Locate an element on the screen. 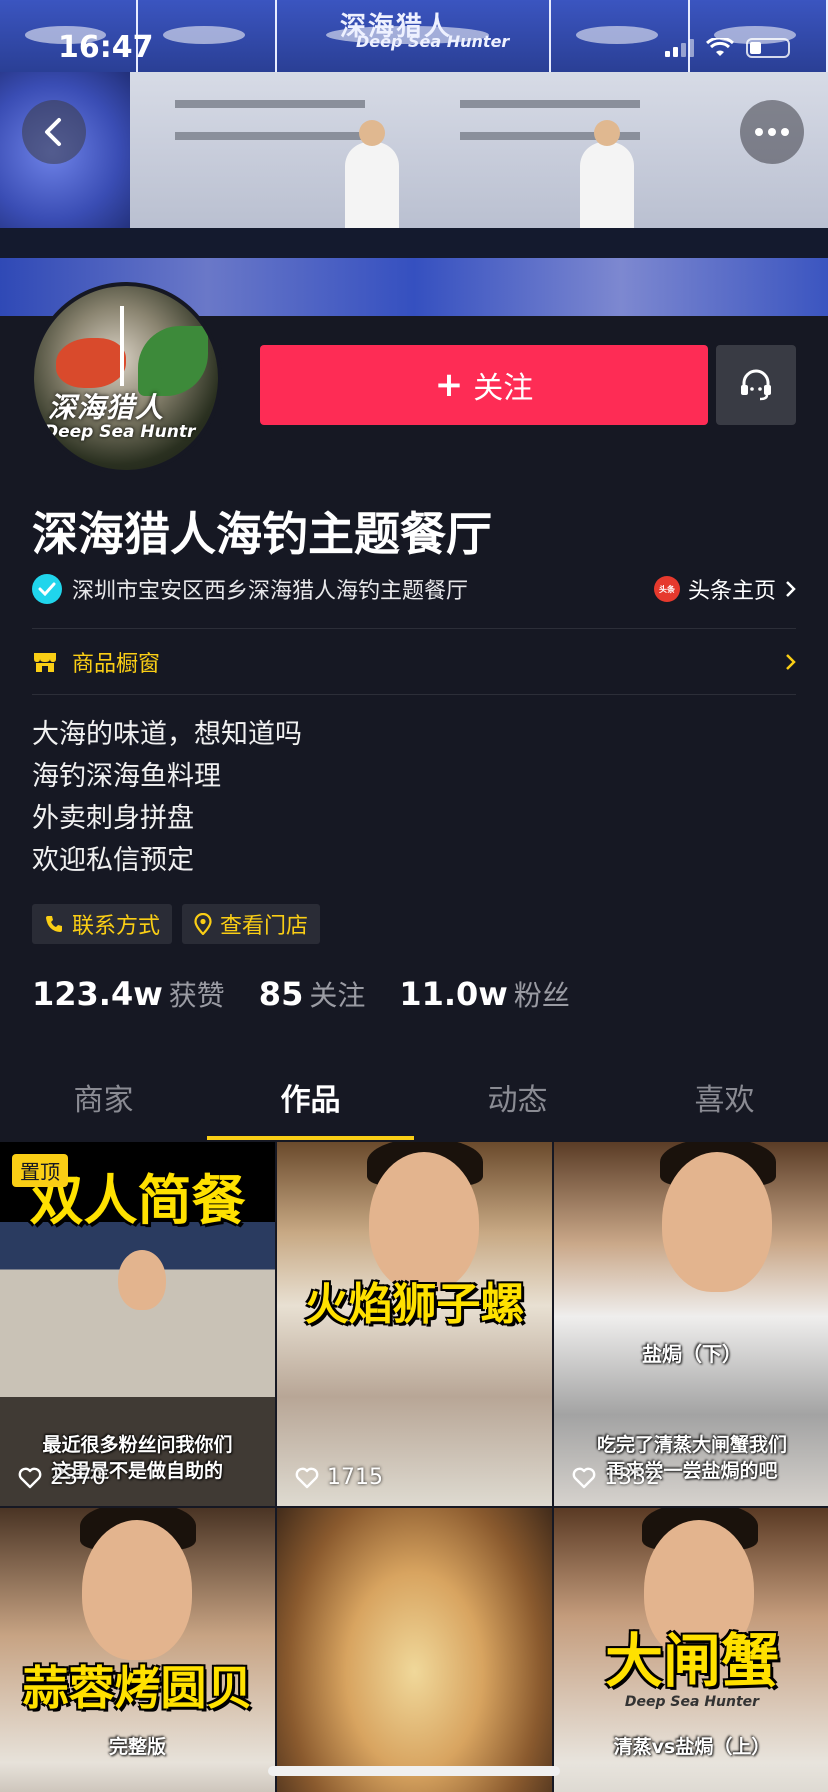 The image size is (828, 1792). video-likes-count: 2370 is located at coordinates (78, 1477).